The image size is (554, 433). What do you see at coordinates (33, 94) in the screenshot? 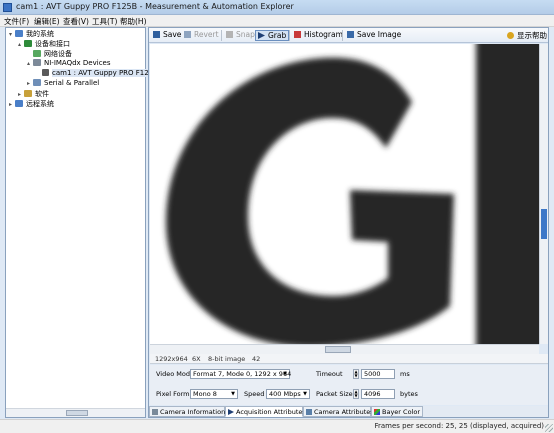
I see `tree-item-software: ▸ 软件` at bounding box center [33, 94].